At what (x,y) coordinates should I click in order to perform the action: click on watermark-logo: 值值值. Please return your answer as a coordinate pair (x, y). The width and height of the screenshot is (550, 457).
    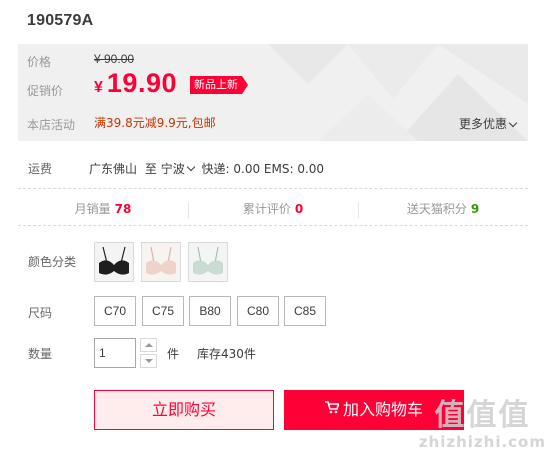
    Looking at the image, I should click on (482, 415).